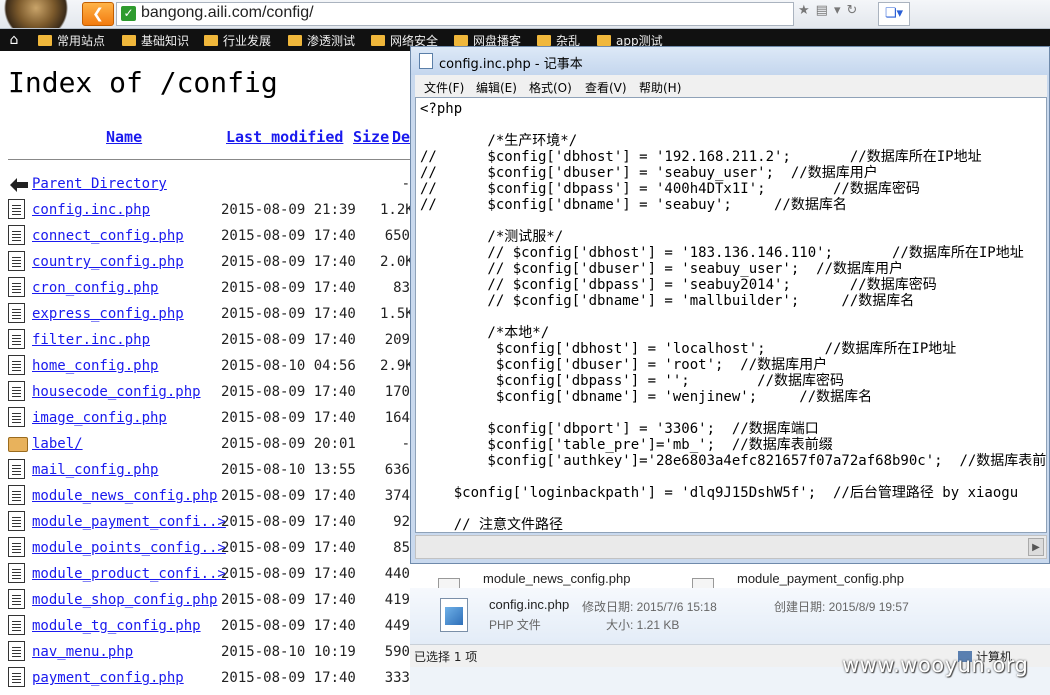 The width and height of the screenshot is (1050, 695). Describe the element at coordinates (288, 366) in the screenshot. I see `file-modified: 2015-08-10 04:56` at that location.